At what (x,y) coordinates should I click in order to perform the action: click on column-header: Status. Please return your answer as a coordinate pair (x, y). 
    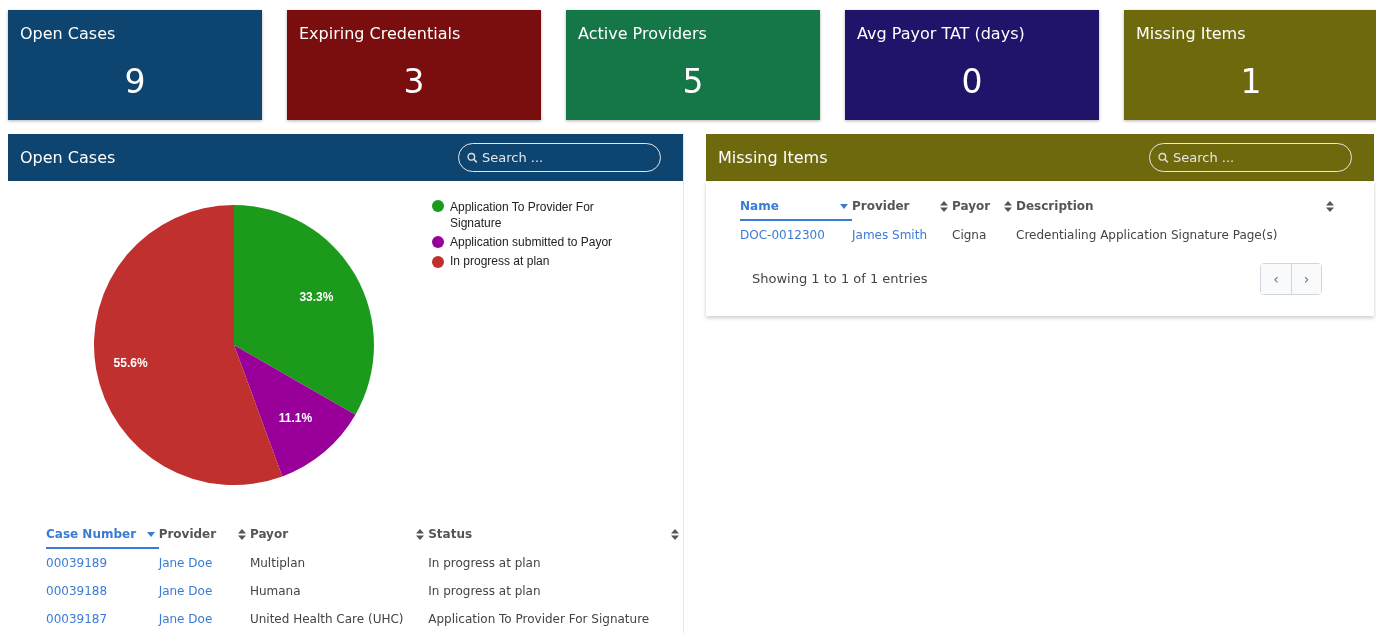
    Looking at the image, I should click on (555, 534).